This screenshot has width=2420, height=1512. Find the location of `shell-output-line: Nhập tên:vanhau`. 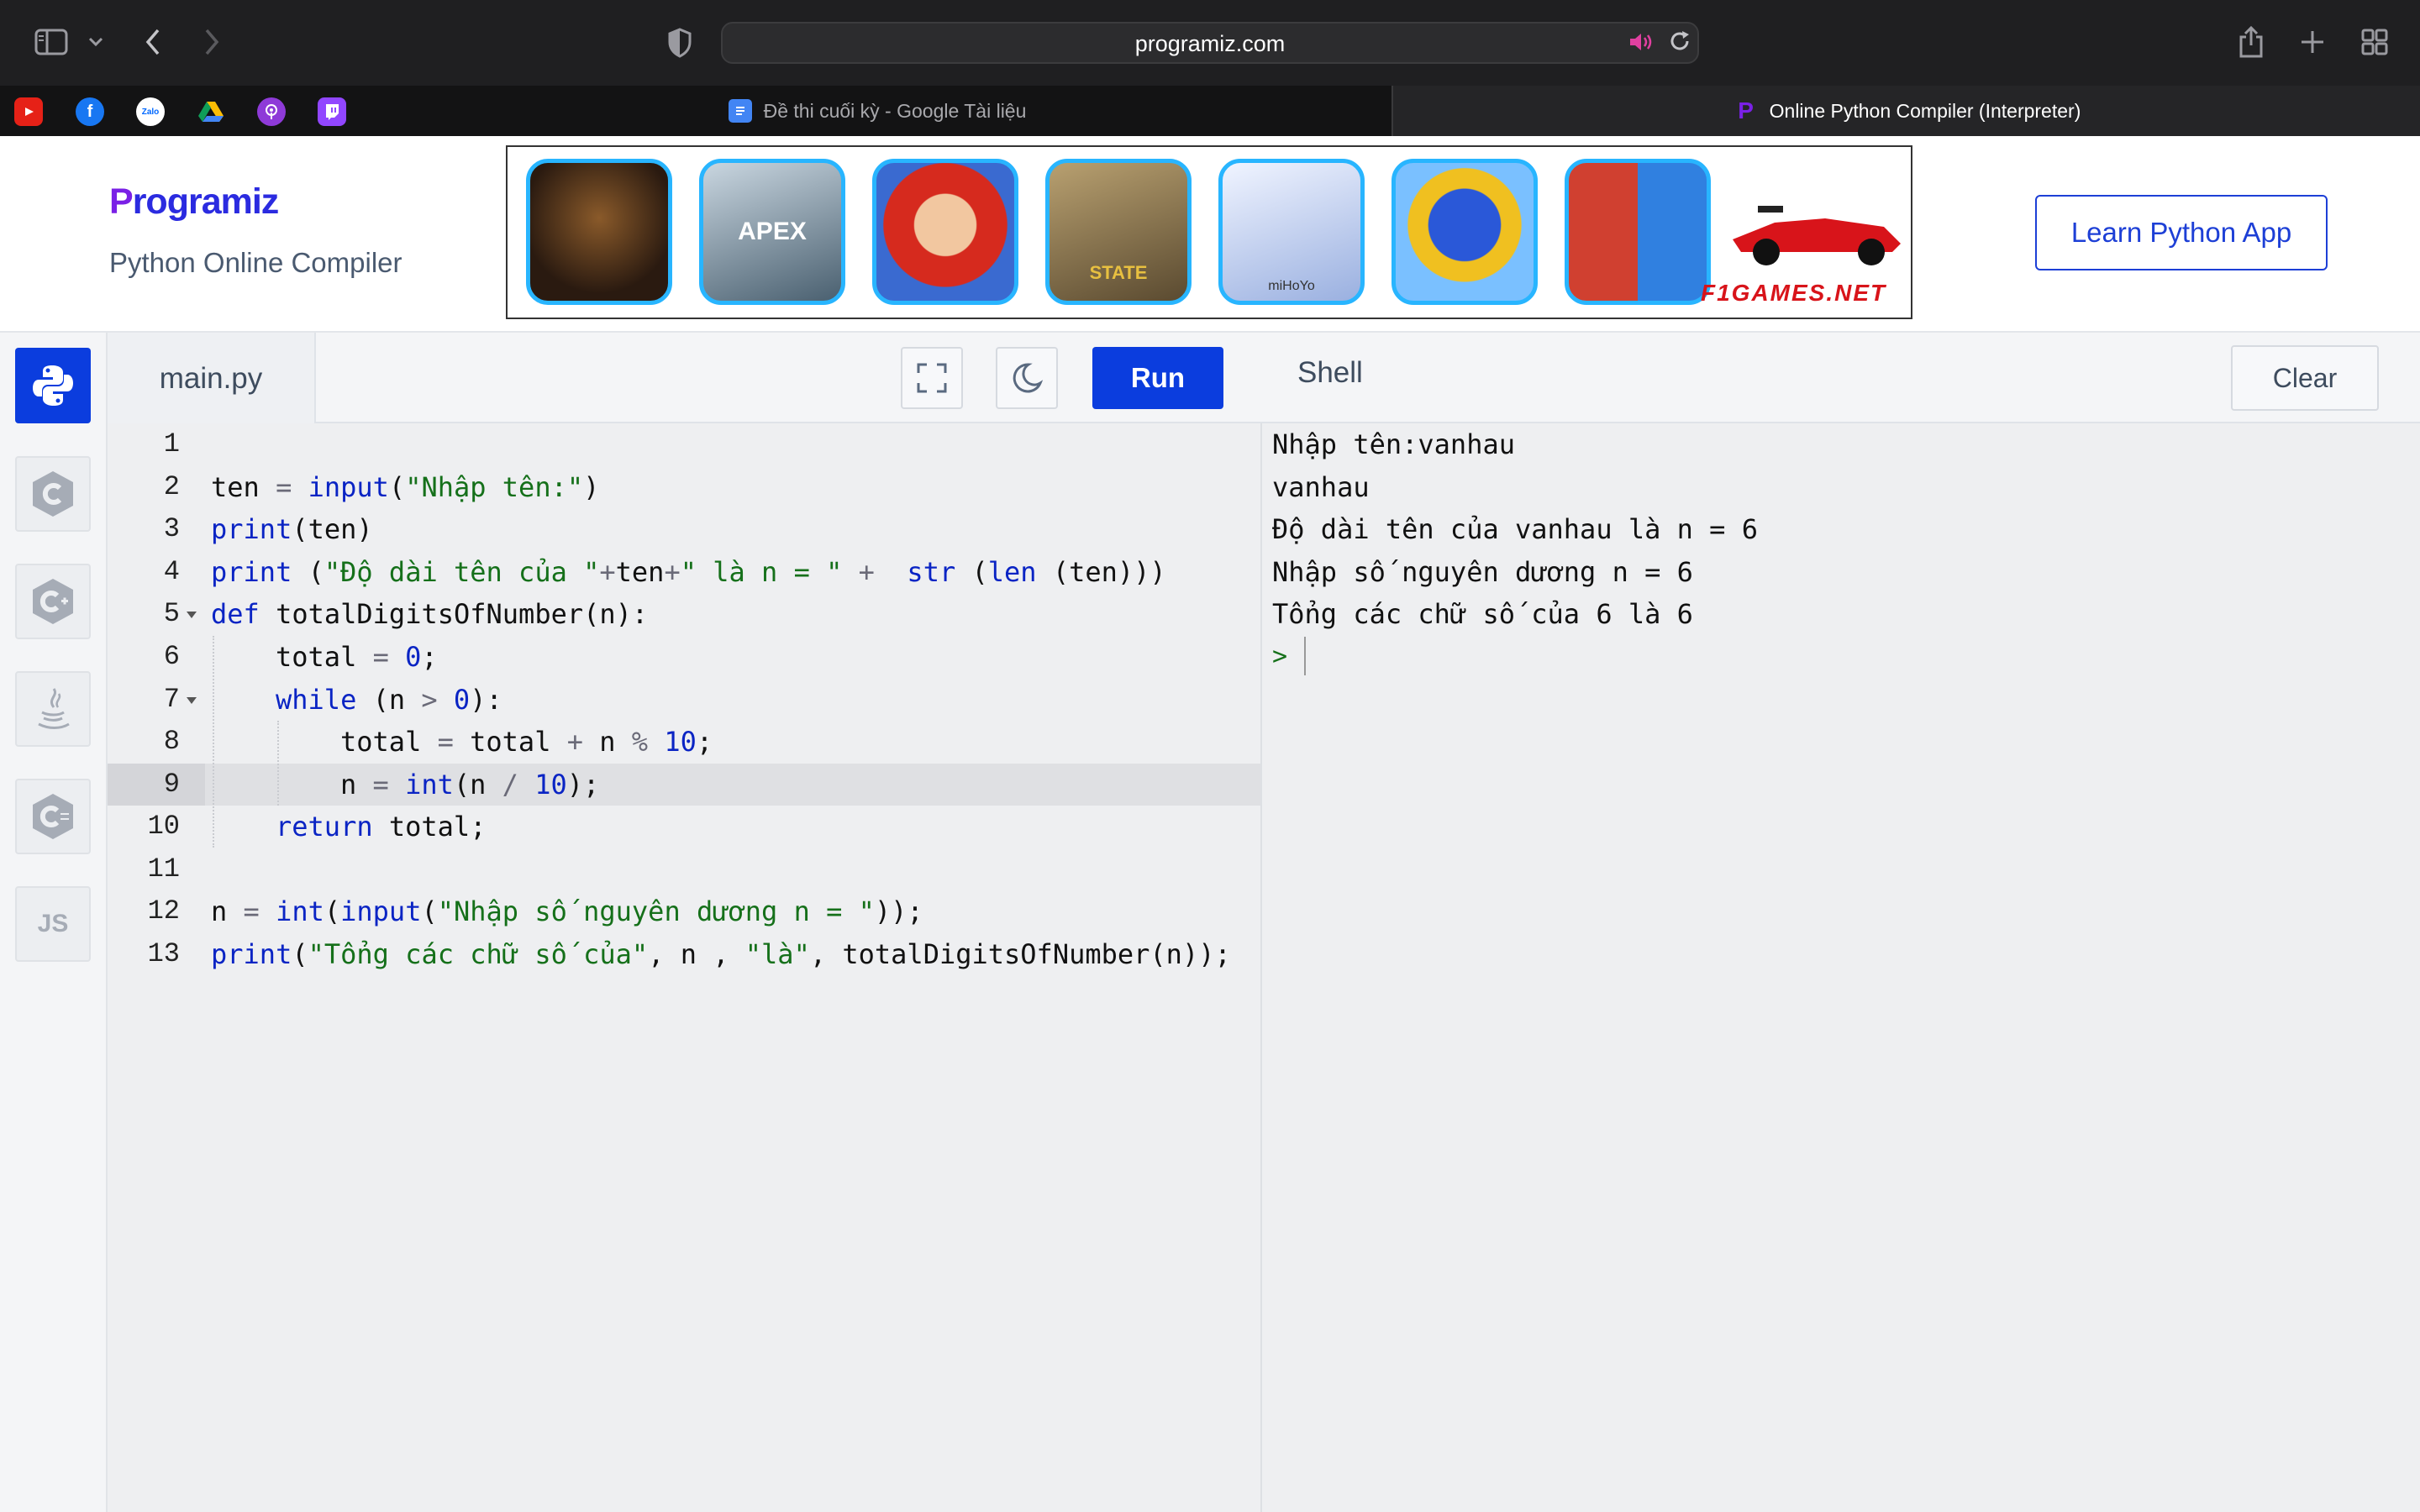

shell-output-line: Nhập tên:vanhau is located at coordinates (1393, 444).